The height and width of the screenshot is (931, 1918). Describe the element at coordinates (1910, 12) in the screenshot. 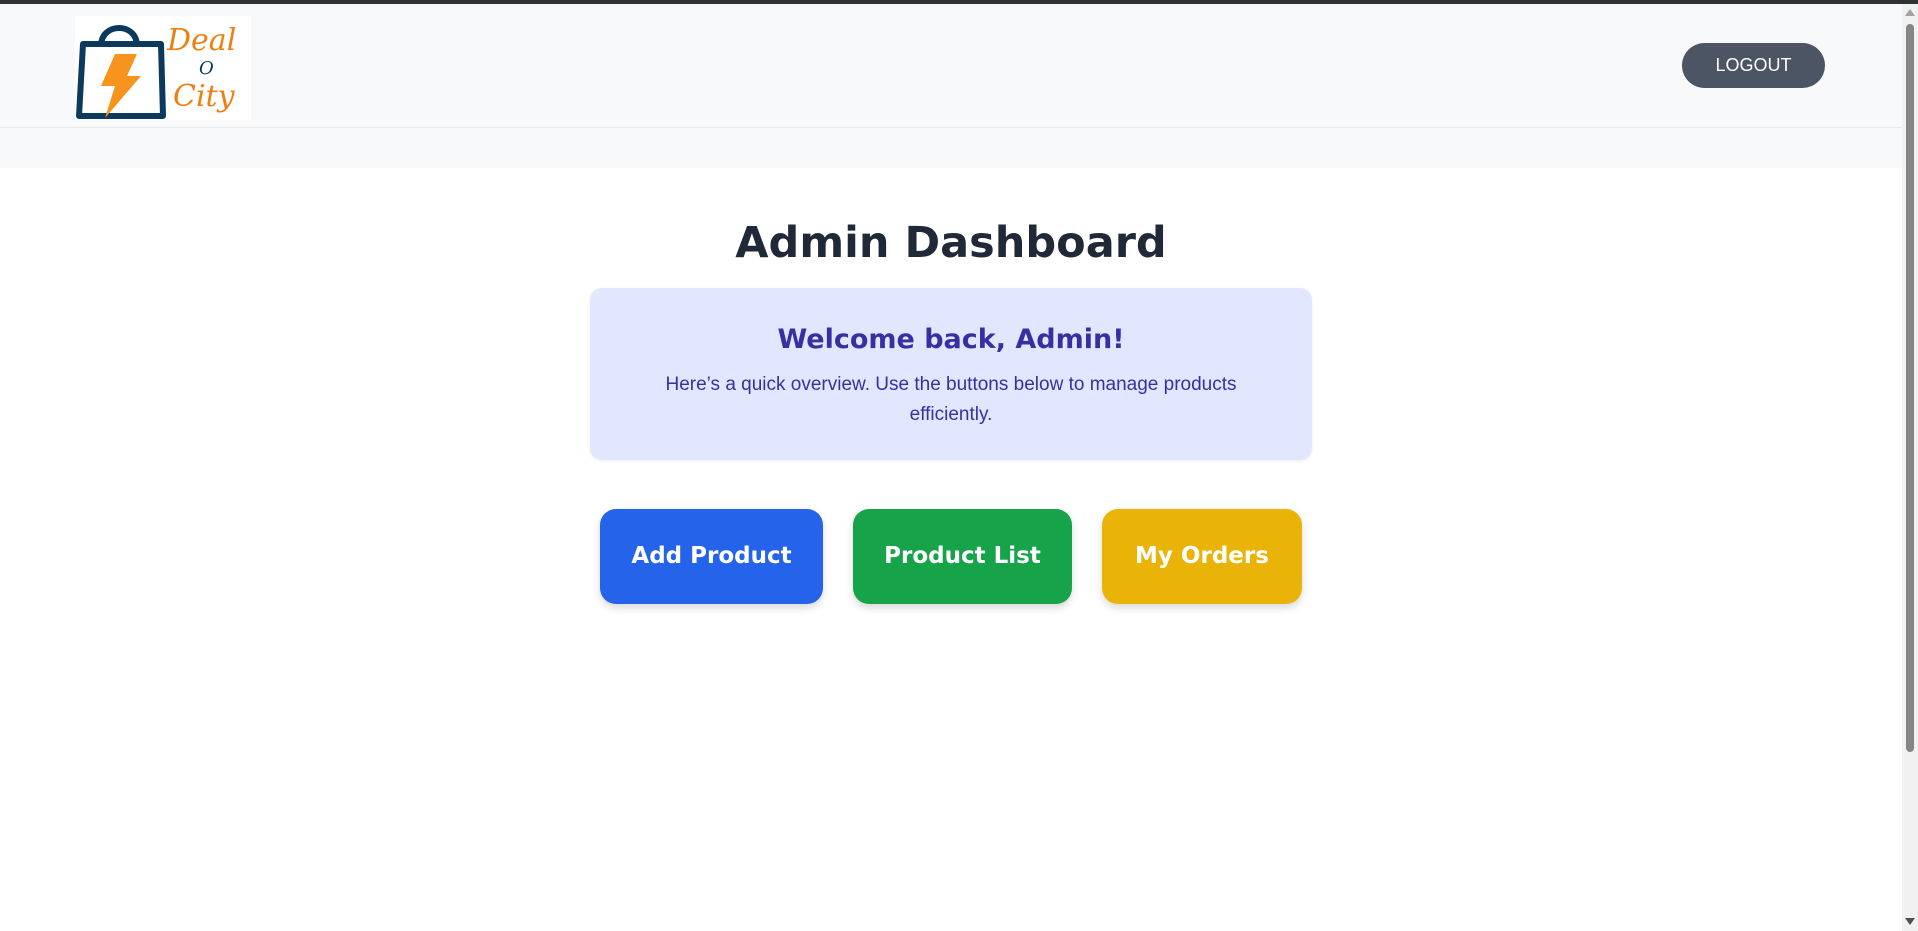

I see `scroll-up-arrow-icon` at that location.